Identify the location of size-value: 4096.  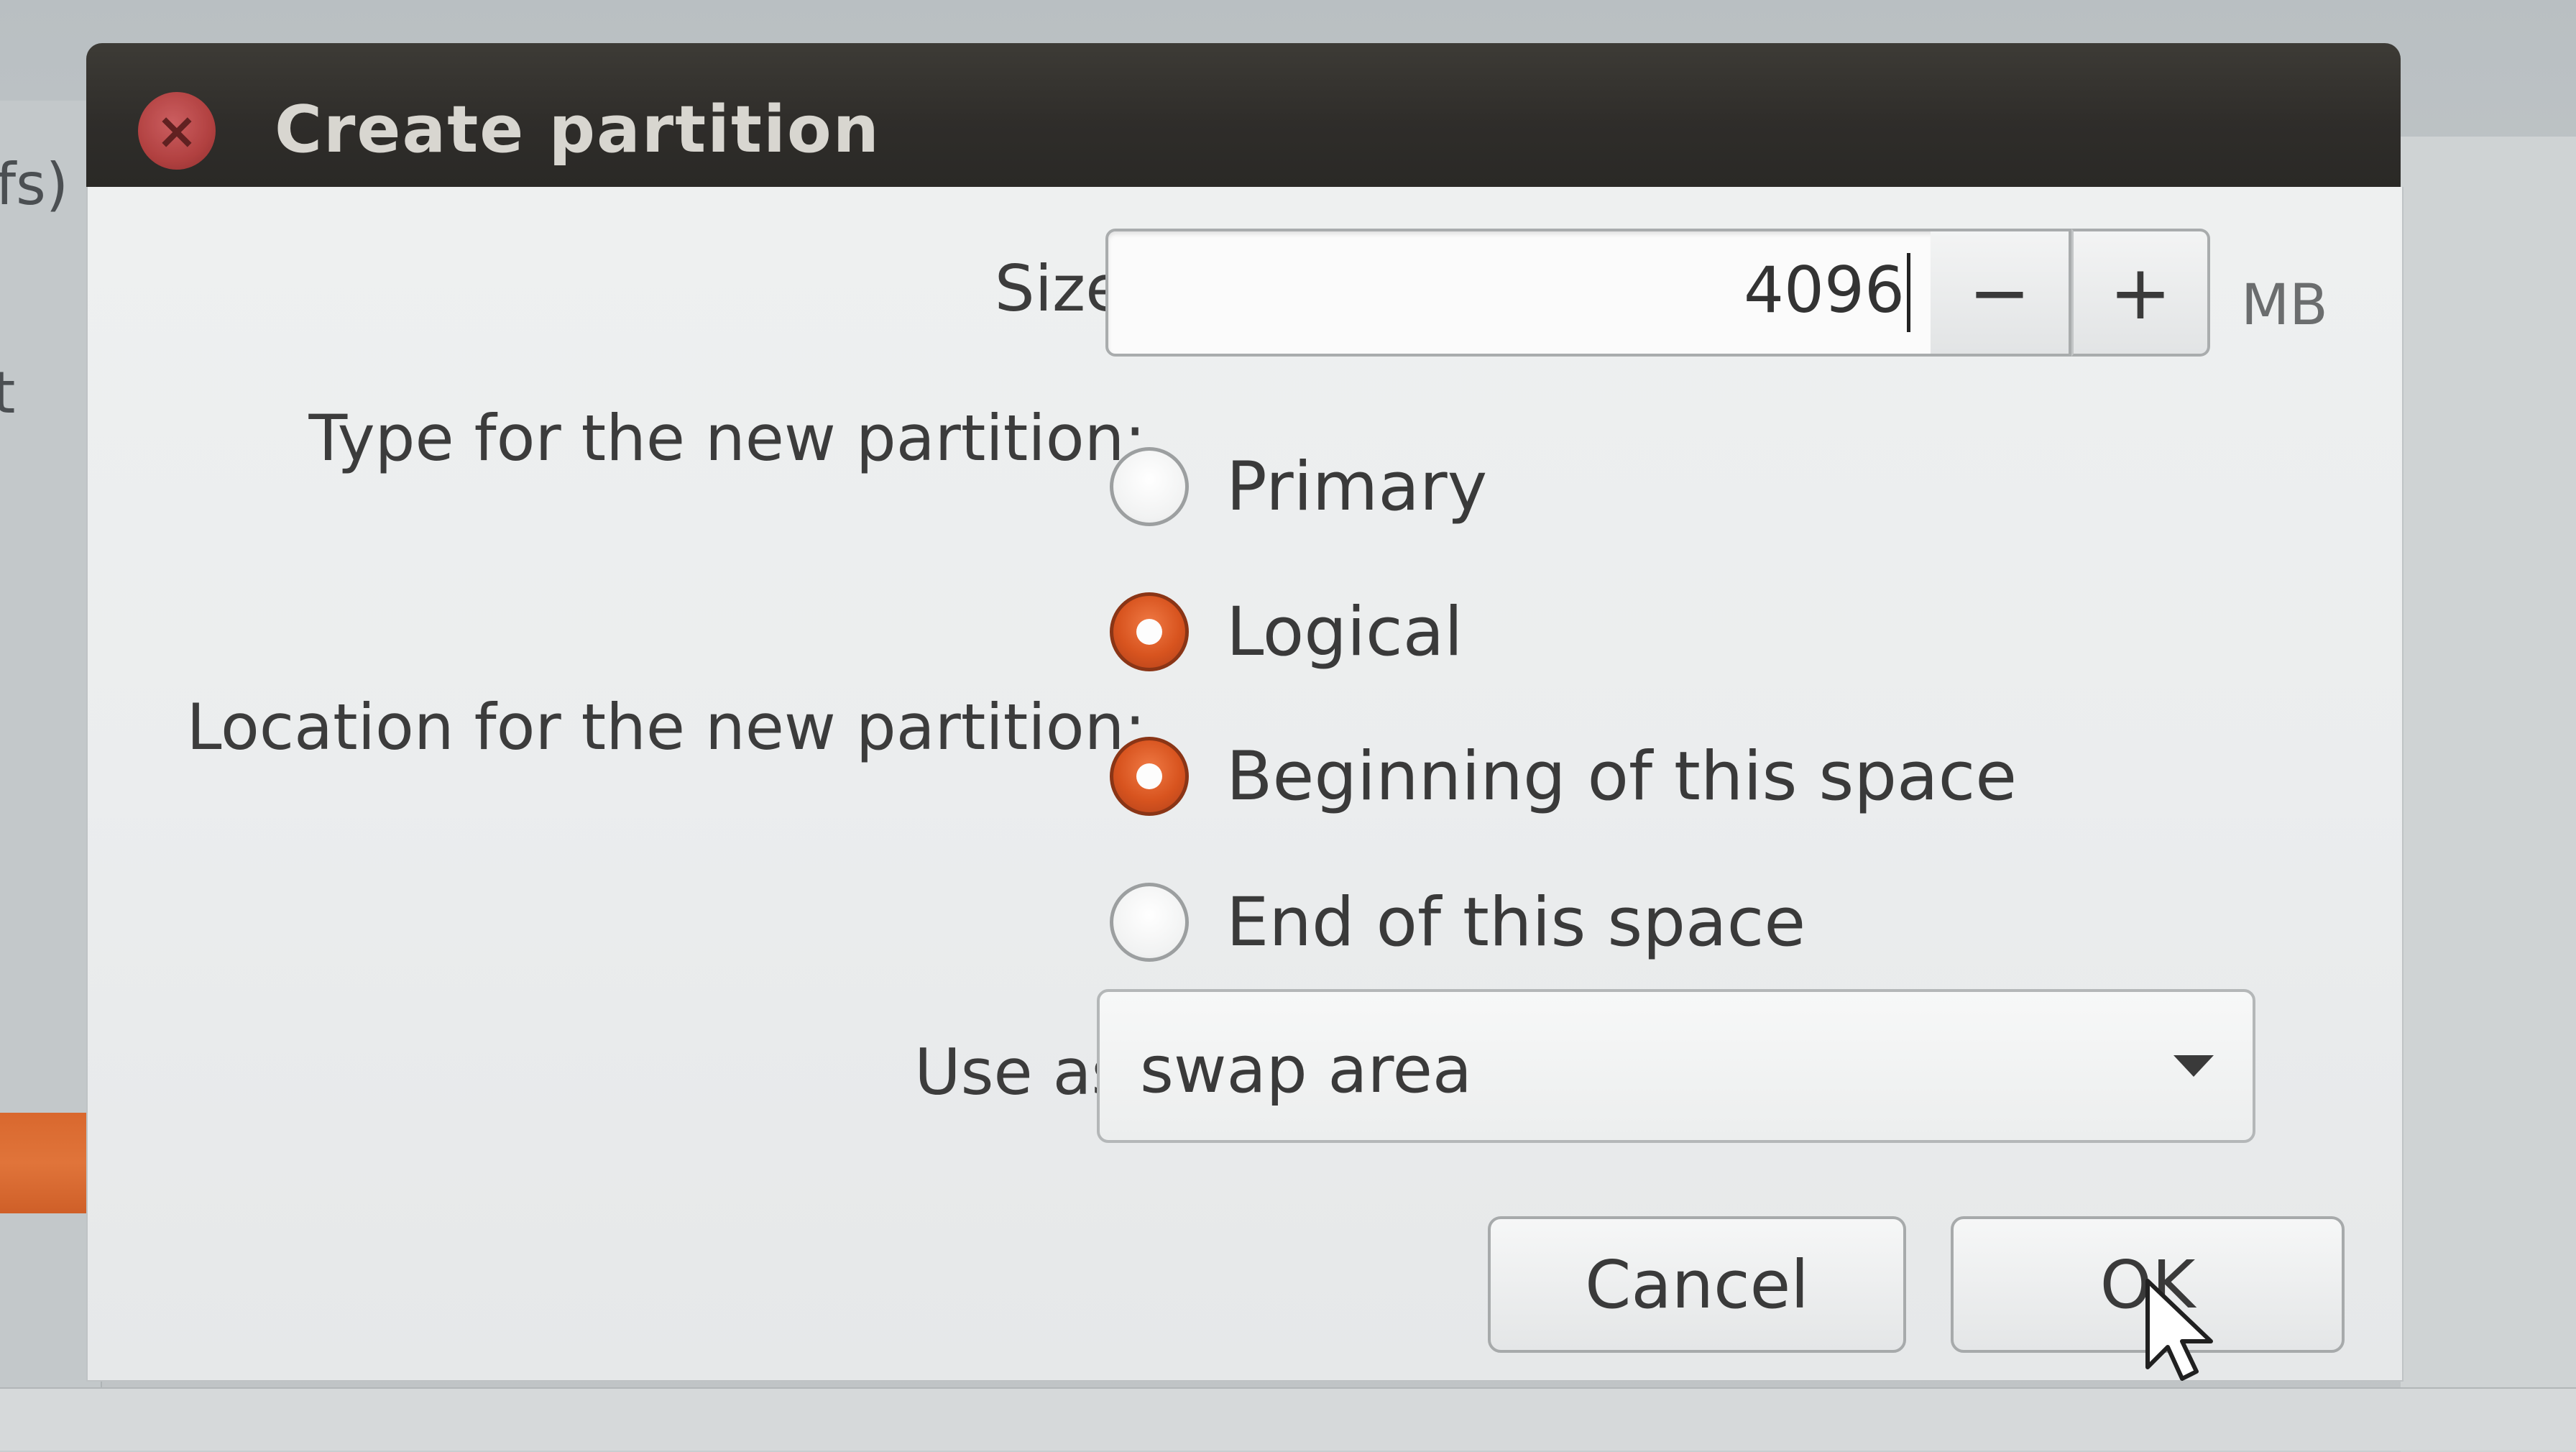
(1824, 290).